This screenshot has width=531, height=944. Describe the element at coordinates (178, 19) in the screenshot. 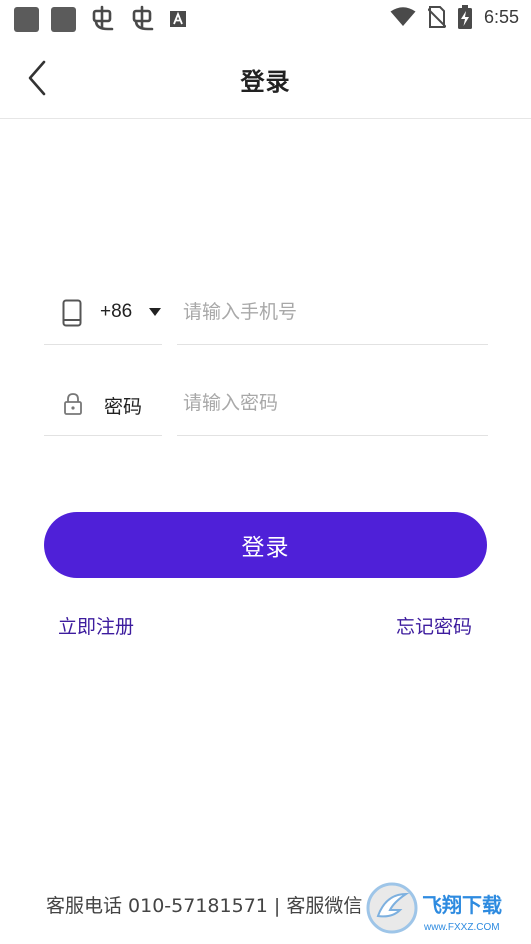

I see `a-font-icon` at that location.